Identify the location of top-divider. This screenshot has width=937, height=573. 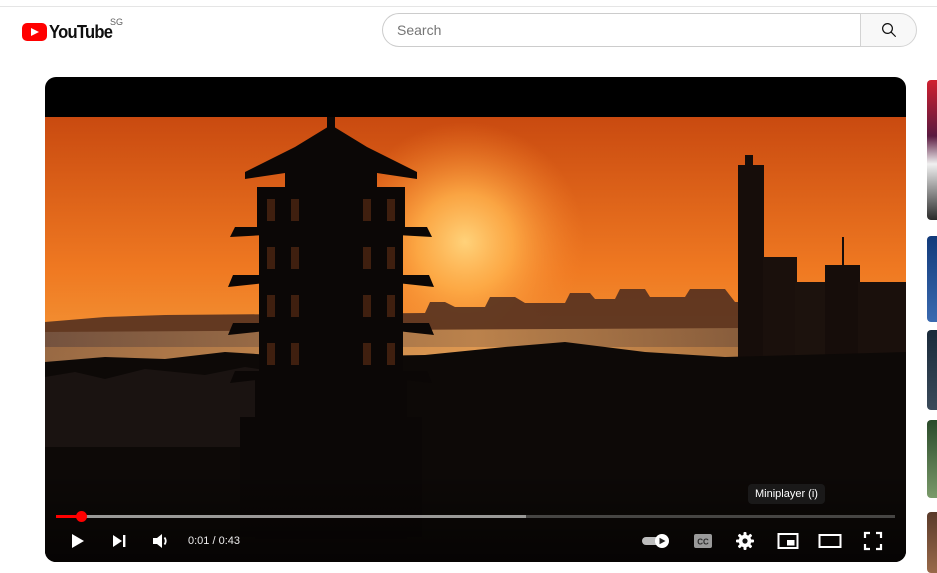
(468, 6).